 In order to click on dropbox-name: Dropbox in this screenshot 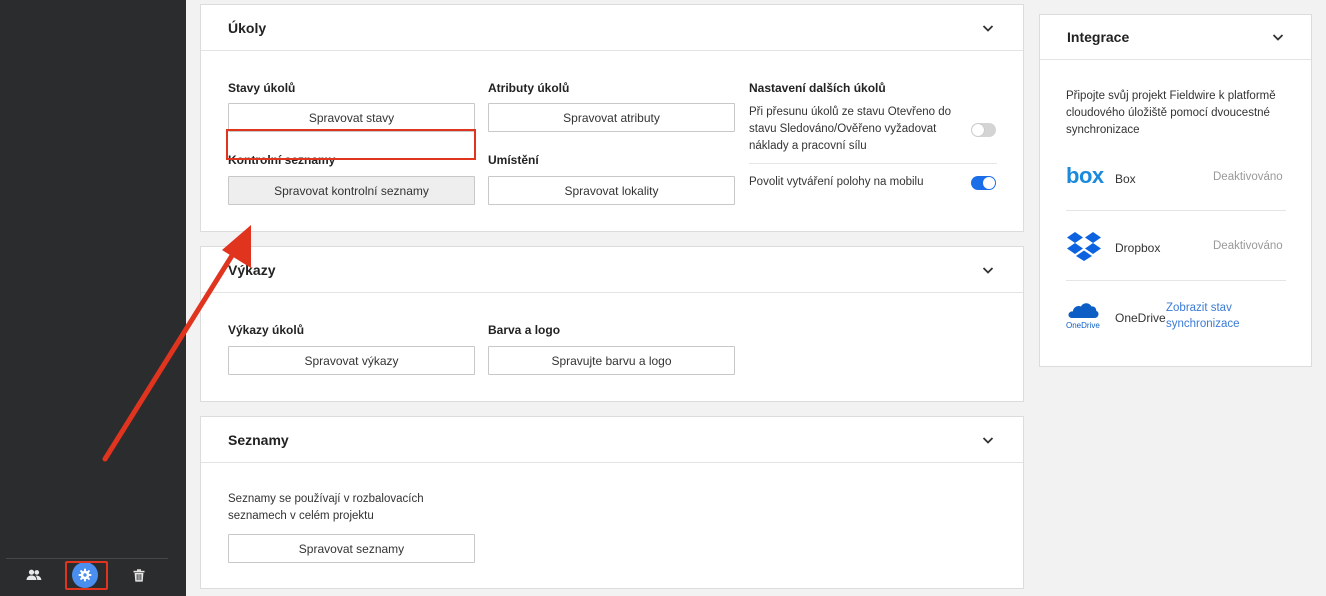, I will do `click(1138, 248)`.